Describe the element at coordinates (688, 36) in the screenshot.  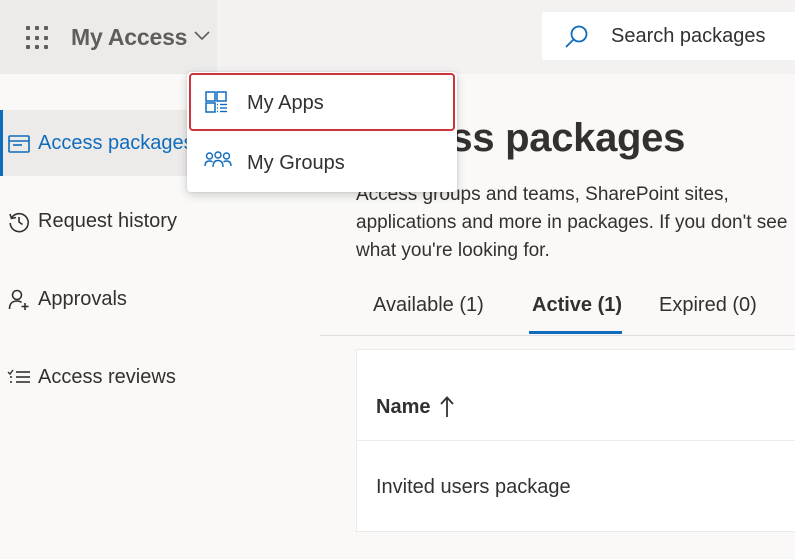
I see `search-input: Search packages` at that location.